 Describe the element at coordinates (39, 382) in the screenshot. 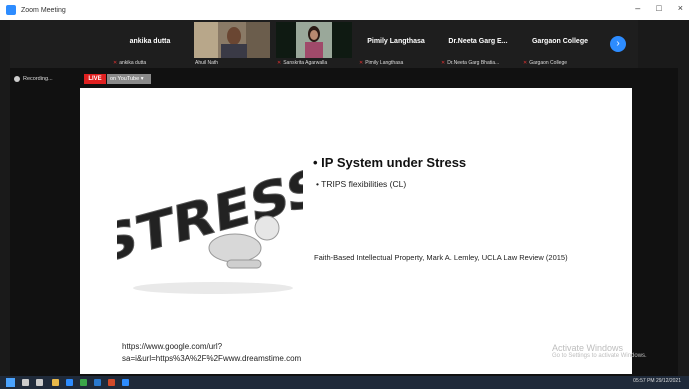

I see `task-view-icon` at that location.